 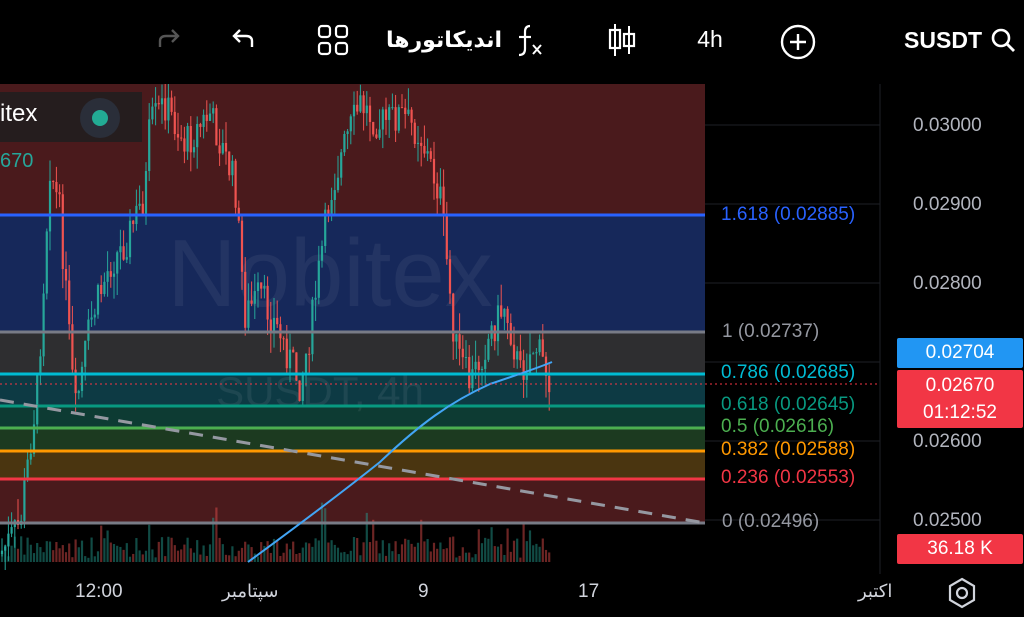 I want to click on symbol-search-button: SUSDT, so click(x=951, y=40).